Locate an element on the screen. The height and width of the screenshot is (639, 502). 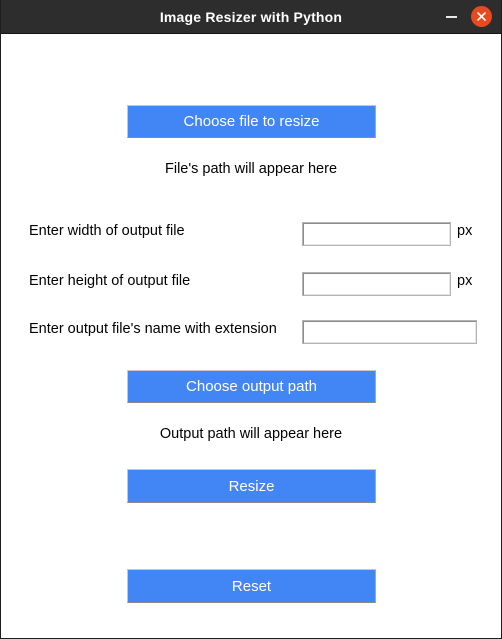
output-filename-label: Enter output file's name with extension is located at coordinates (153, 329).